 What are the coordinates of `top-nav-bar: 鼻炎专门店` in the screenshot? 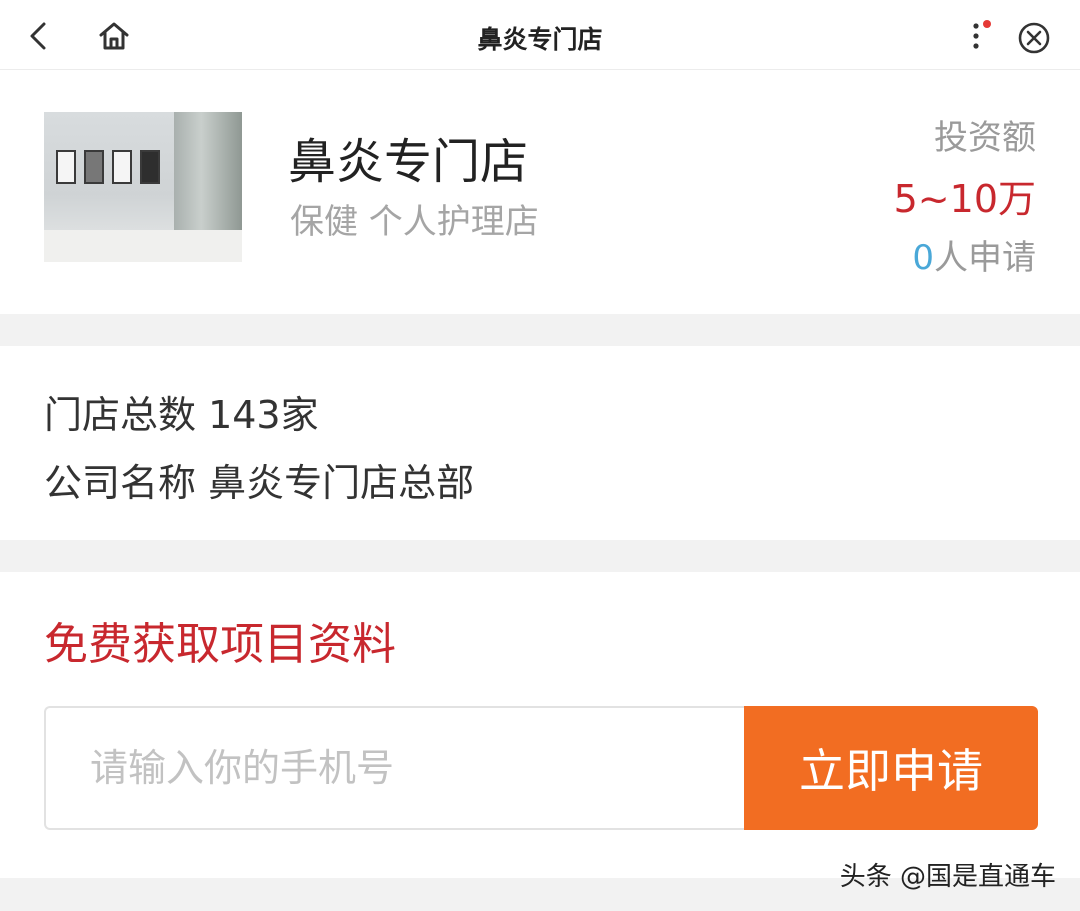 It's located at (540, 35).